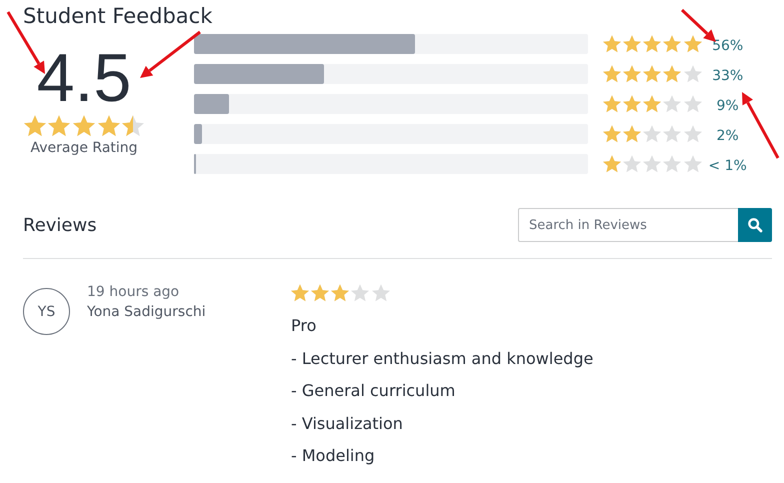 The image size is (784, 483). I want to click on search-field: Search in Reviews, so click(628, 225).